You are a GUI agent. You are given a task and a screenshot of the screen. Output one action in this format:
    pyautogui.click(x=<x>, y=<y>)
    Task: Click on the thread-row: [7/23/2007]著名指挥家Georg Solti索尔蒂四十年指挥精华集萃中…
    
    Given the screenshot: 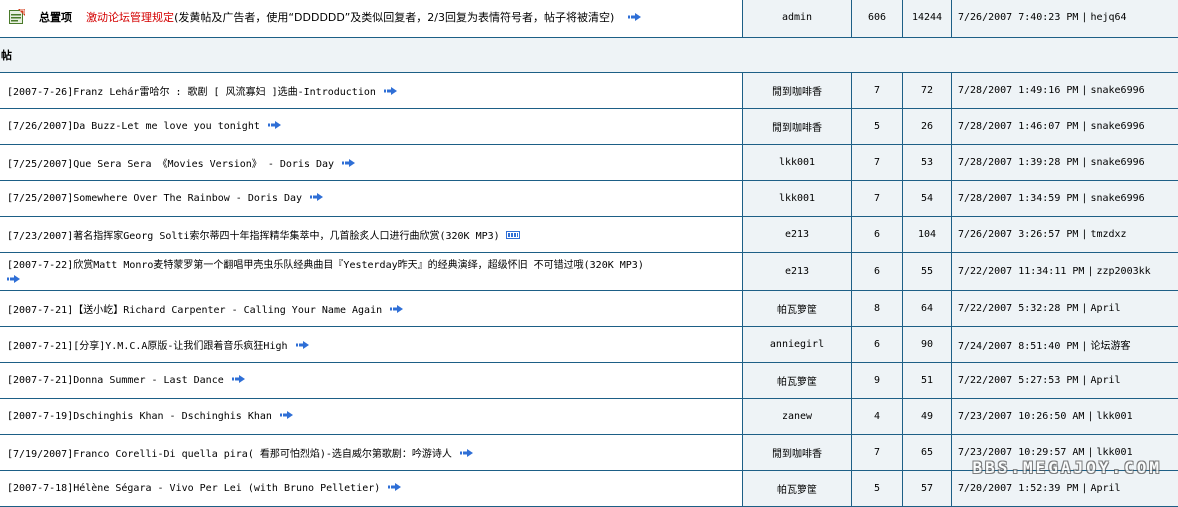 What is the action you would take?
    pyautogui.click(x=589, y=235)
    